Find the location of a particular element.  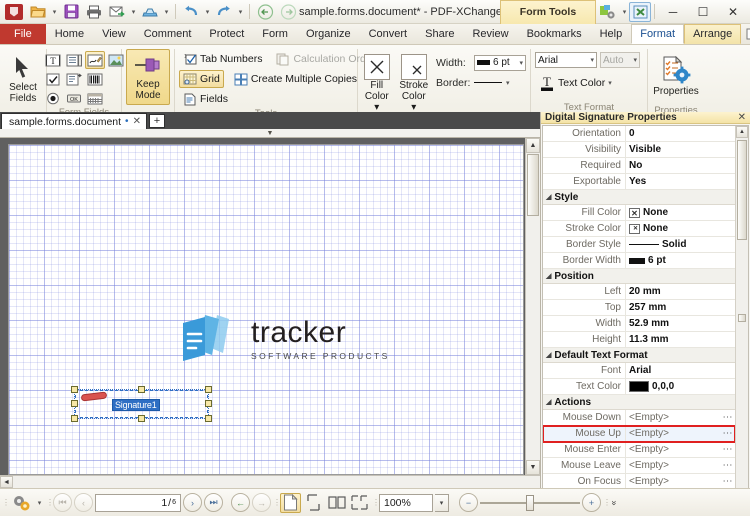

property-value-cell: 0,0,0 is located at coordinates (680, 386).